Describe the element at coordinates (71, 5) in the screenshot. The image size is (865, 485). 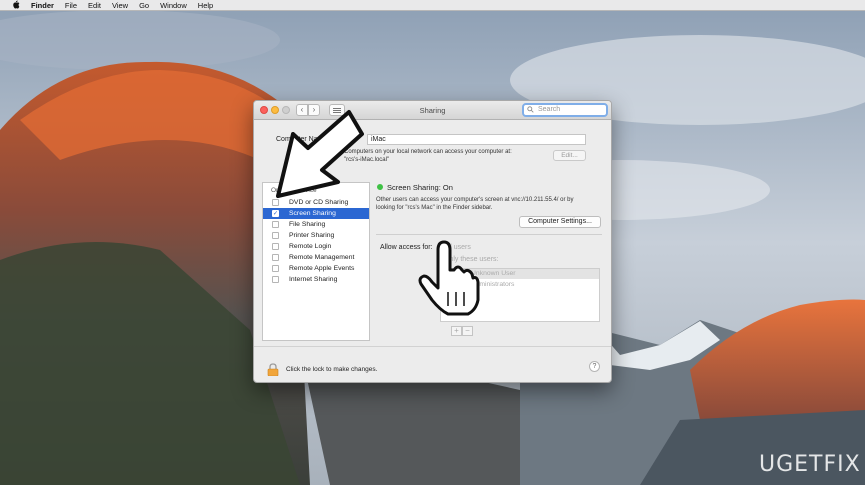
I see `menu-file: File` at that location.